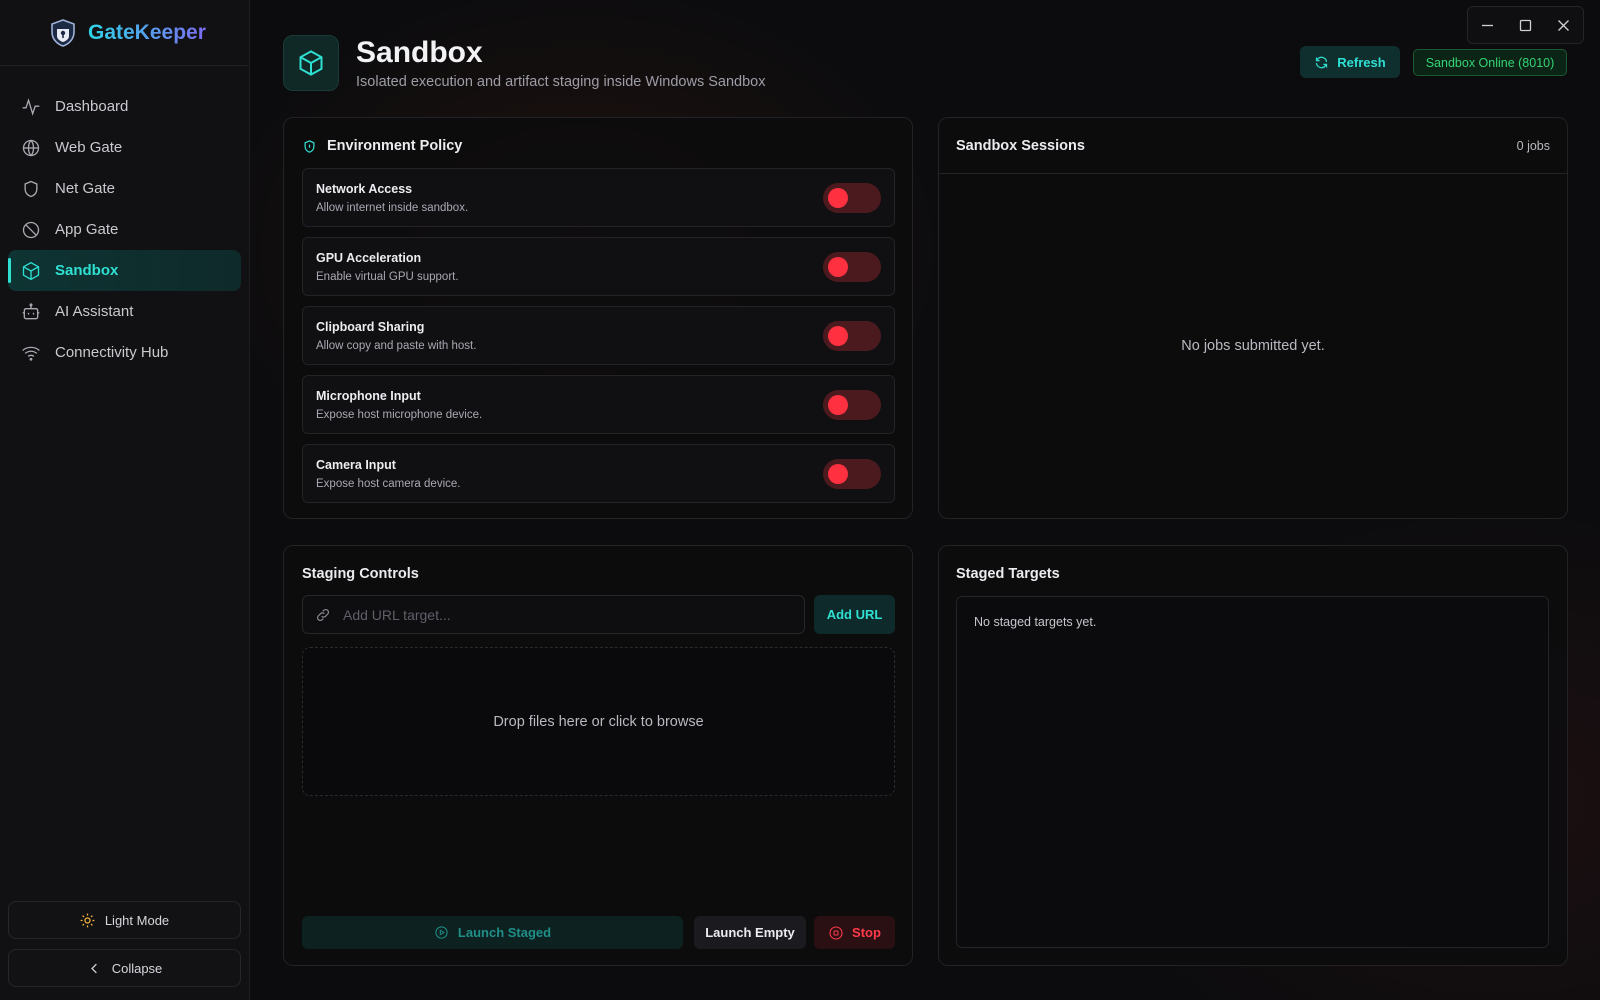 The width and height of the screenshot is (1600, 1000). I want to click on ban-icon, so click(31, 229).